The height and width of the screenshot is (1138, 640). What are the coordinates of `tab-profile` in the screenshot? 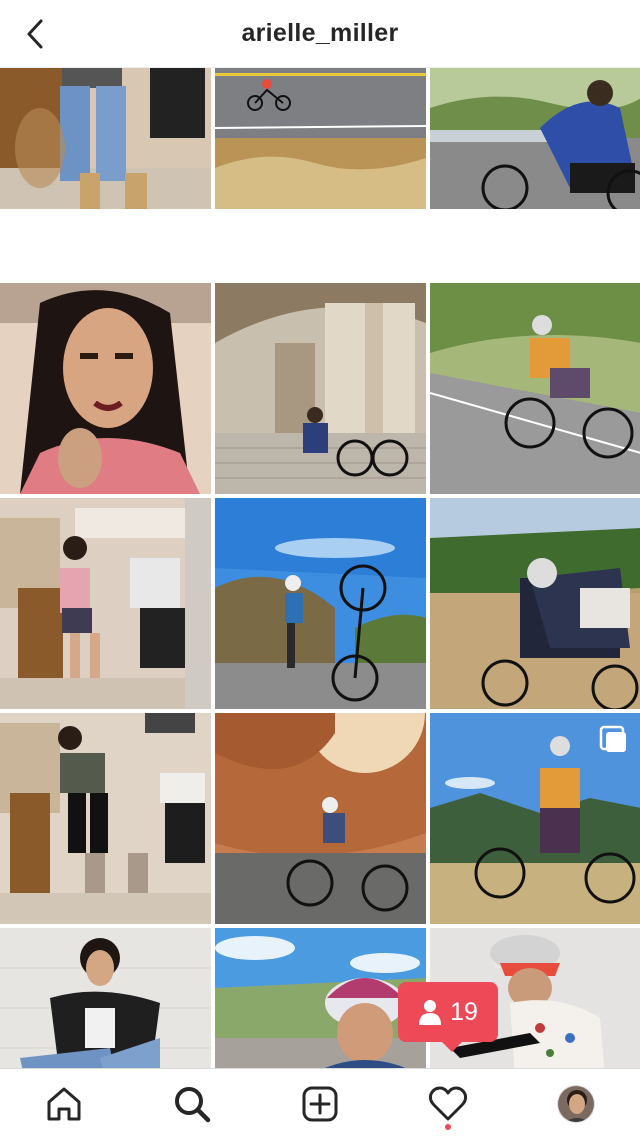 It's located at (576, 1104).